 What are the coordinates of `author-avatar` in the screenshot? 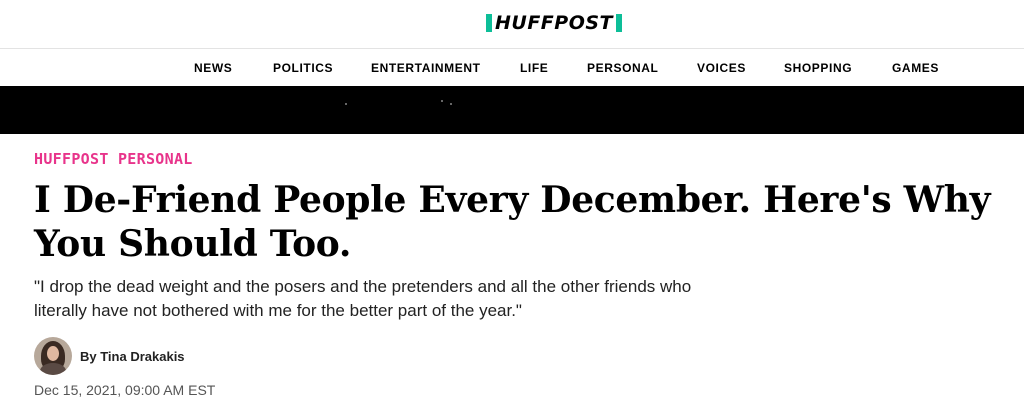 It's located at (53, 356).